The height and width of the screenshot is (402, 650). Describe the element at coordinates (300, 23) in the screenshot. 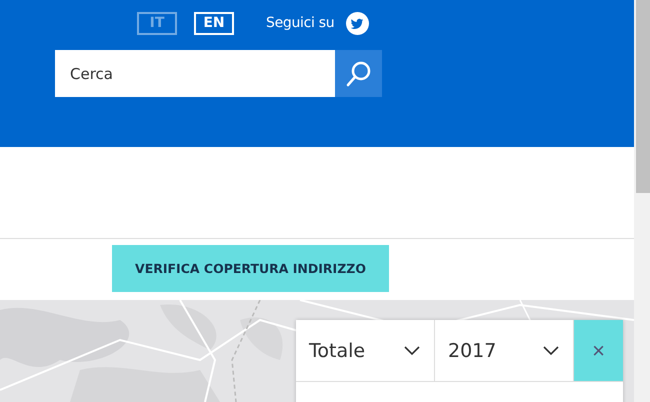

I see `follow-label: Seguici su` at that location.